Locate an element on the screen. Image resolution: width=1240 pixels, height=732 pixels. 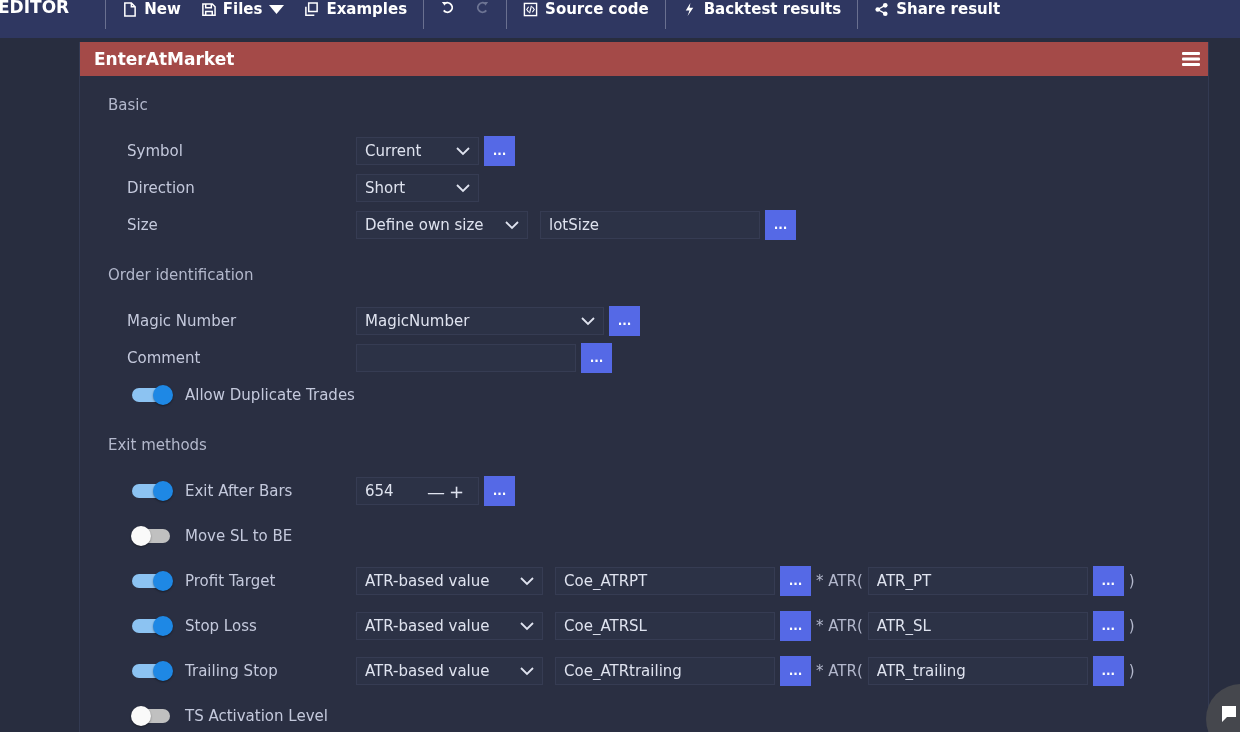
copy-icon is located at coordinates (312, 9).